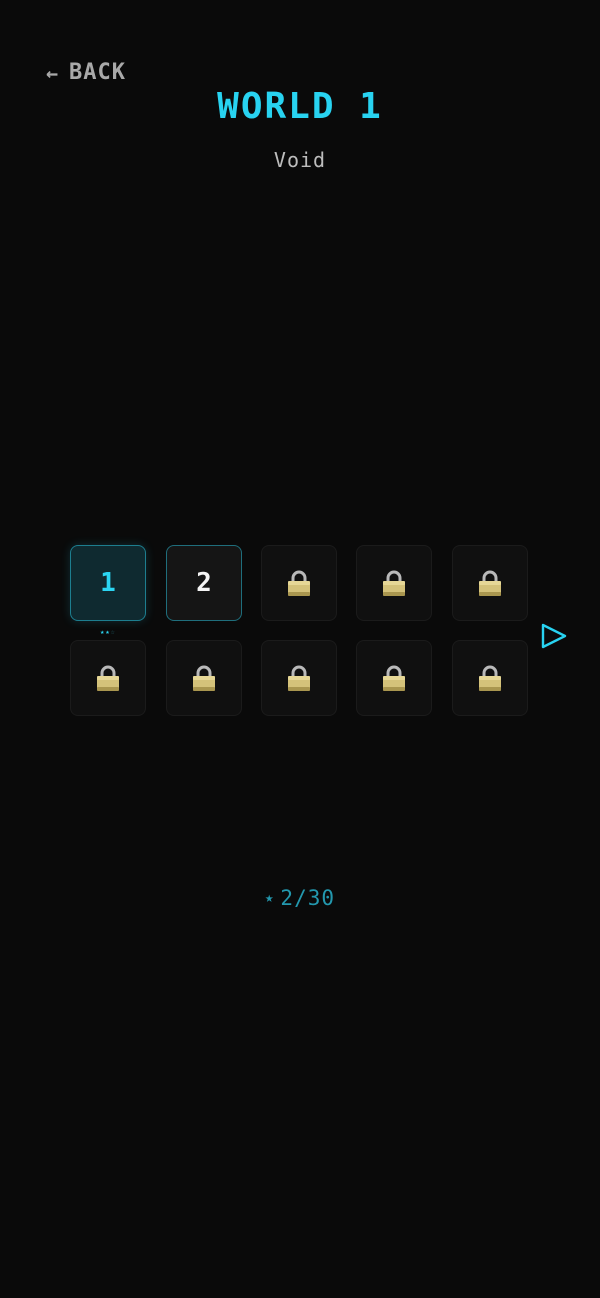 This screenshot has height=1298, width=600. I want to click on back-button: ← BACK, so click(86, 72).